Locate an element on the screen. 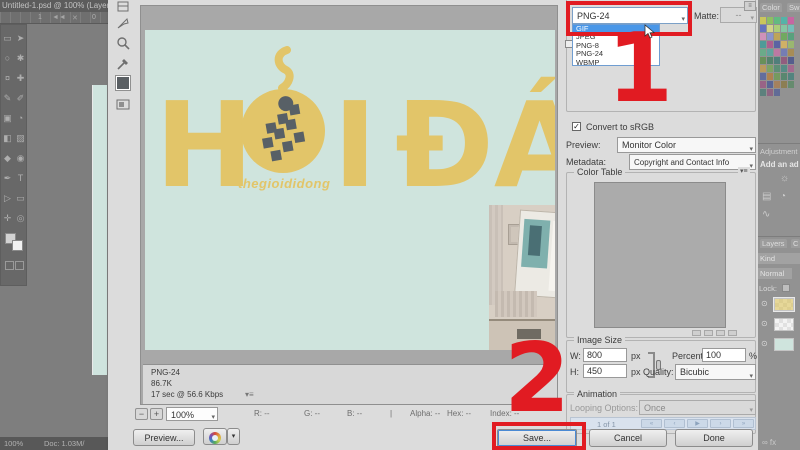 Image resolution: width=800 pixels, height=450 pixels. convert-srgb-checkbox: ✓ is located at coordinates (576, 126).